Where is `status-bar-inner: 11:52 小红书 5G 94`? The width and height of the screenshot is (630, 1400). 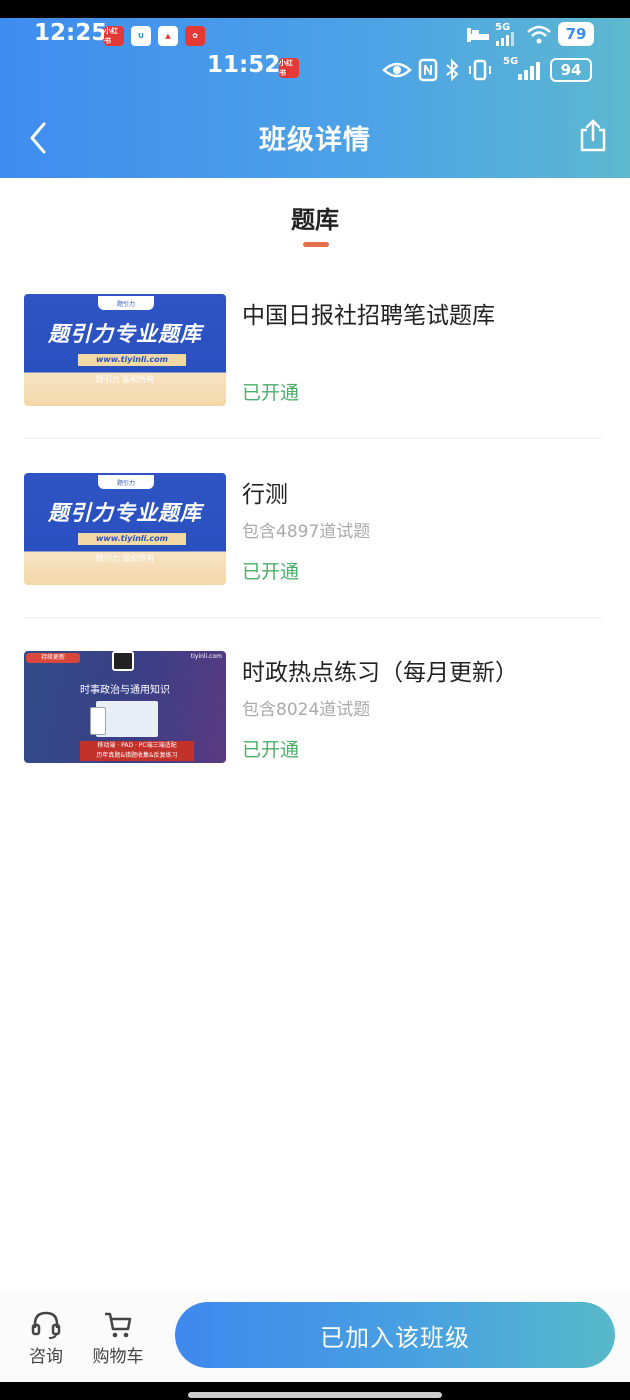 status-bar-inner: 11:52 小红书 5G 94 is located at coordinates (315, 66).